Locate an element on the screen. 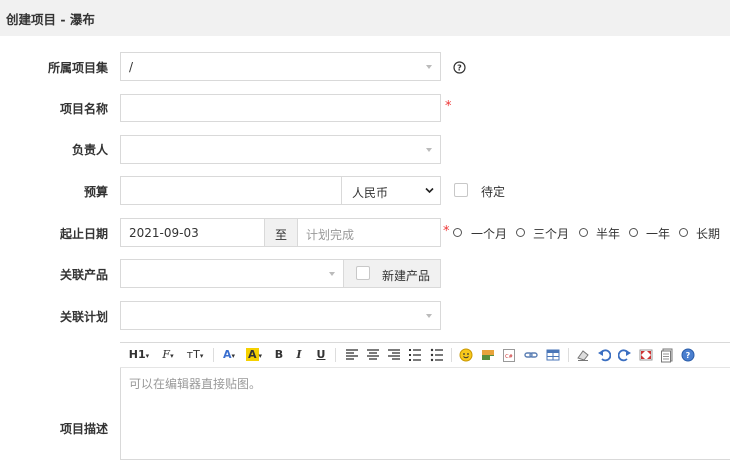 The image size is (730, 460). start-date-input: 2021-09-03 is located at coordinates (192, 232).